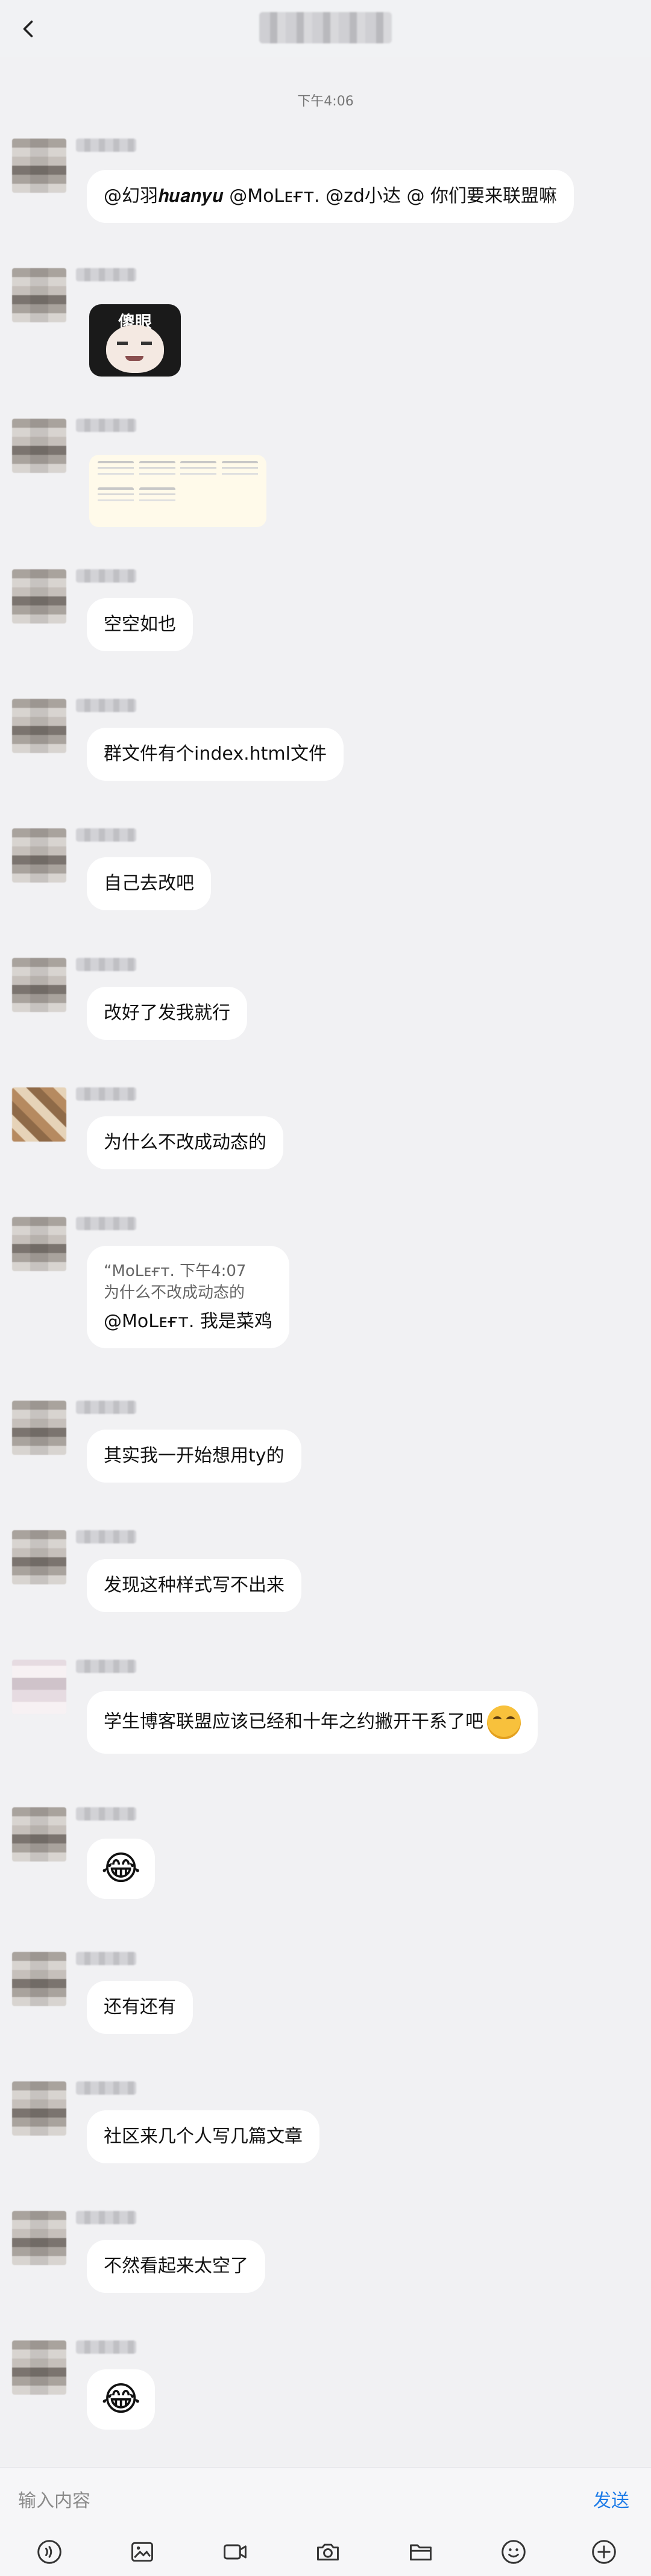 The width and height of the screenshot is (651, 2576). What do you see at coordinates (325, 2497) in the screenshot?
I see `message-input-bar: 输入内容 发送` at bounding box center [325, 2497].